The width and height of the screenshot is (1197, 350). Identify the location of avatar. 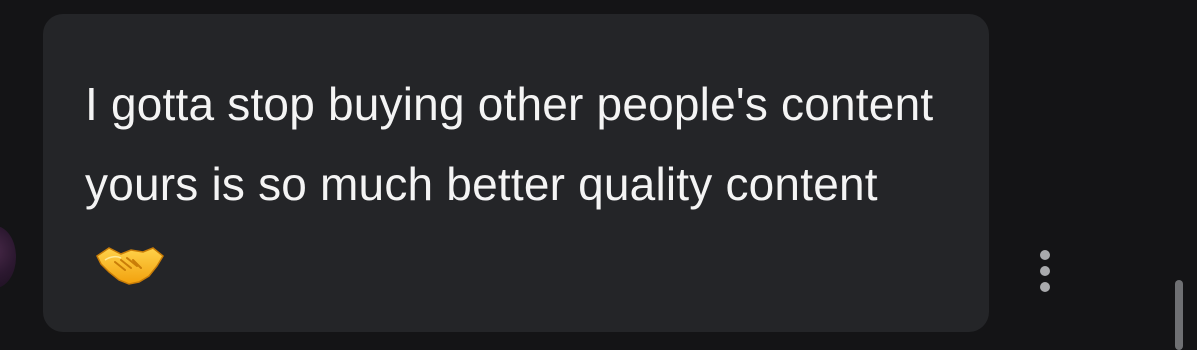
(8, 257).